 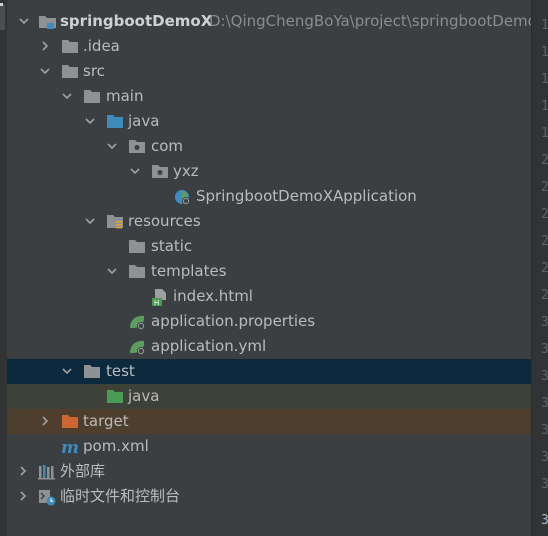 What do you see at coordinates (116, 446) in the screenshot?
I see `tree-label: pom.xml` at bounding box center [116, 446].